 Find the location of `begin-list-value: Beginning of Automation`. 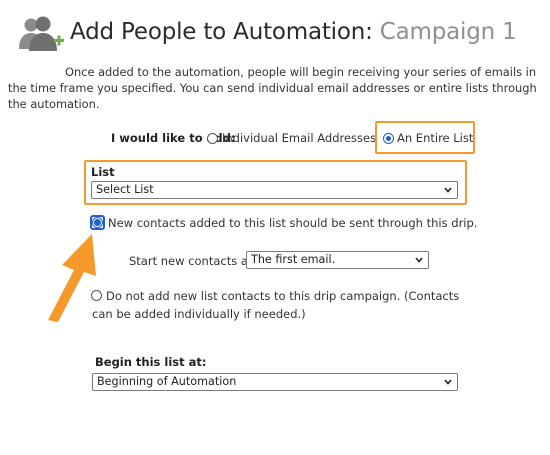

begin-list-value: Beginning of Automation is located at coordinates (167, 381).